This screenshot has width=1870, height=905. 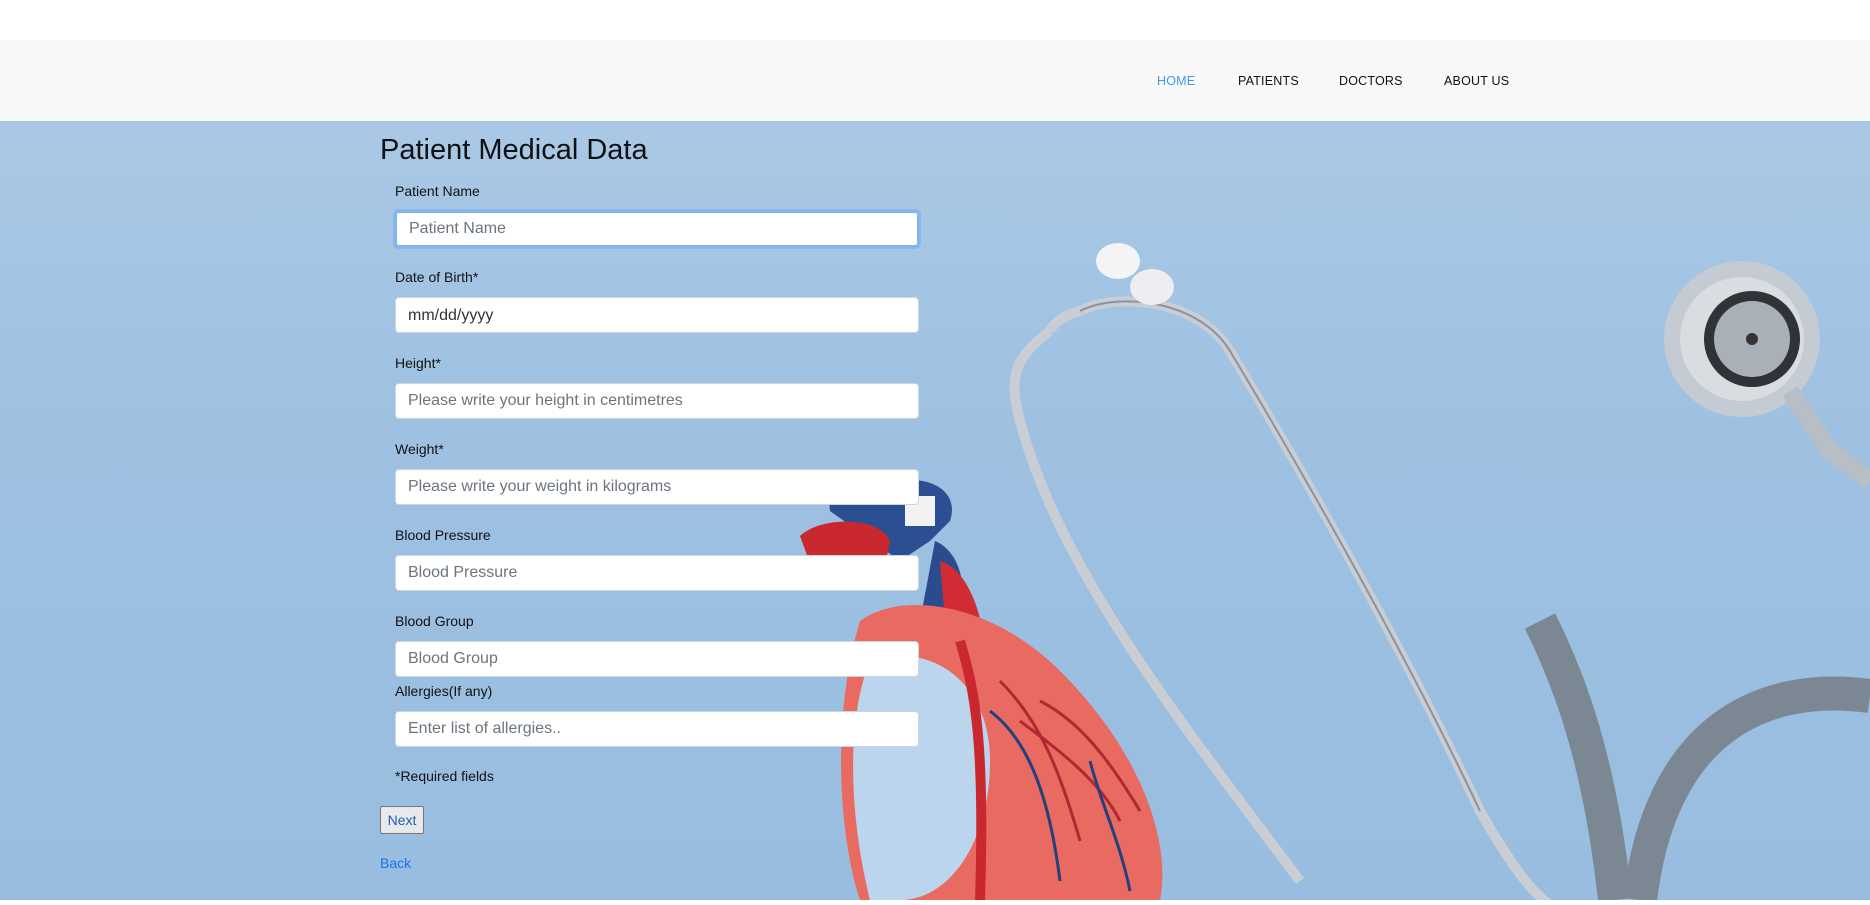 I want to click on patient-name-input, so click(x=657, y=229).